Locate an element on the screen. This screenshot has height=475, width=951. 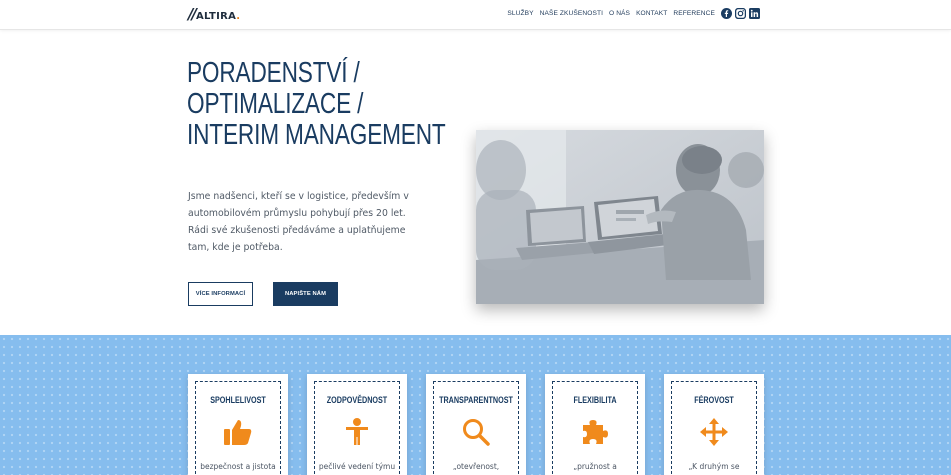
puzzle-icon is located at coordinates (595, 432).